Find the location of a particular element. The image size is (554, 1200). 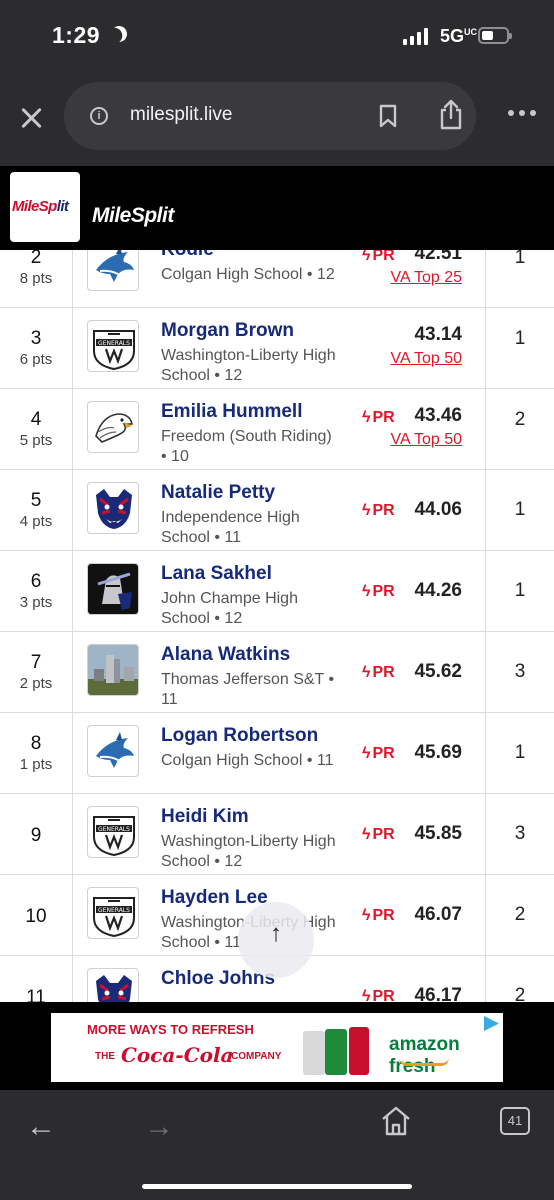

place-cell: 11 is located at coordinates (36, 994).